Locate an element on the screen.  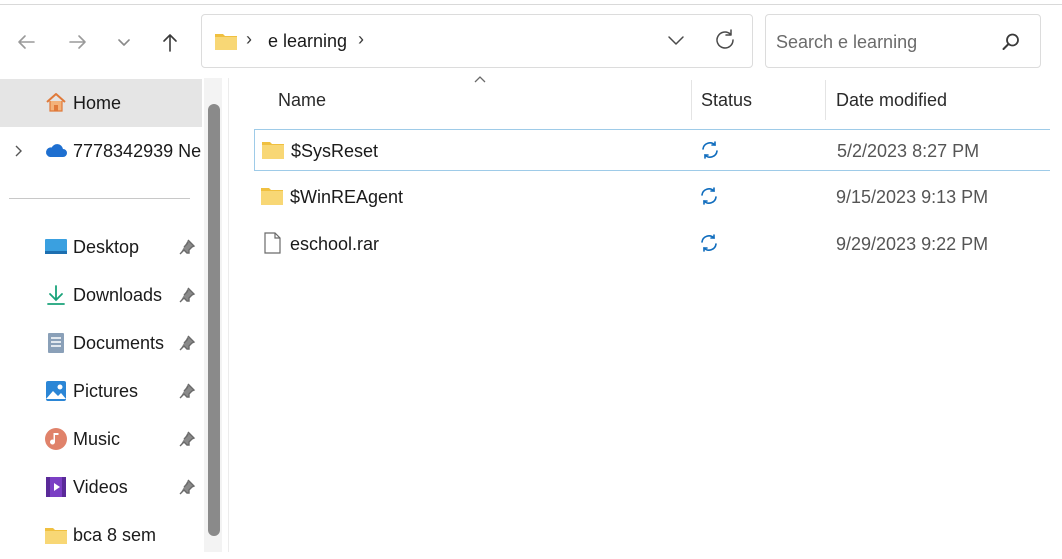
pictures-icon is located at coordinates (56, 391).